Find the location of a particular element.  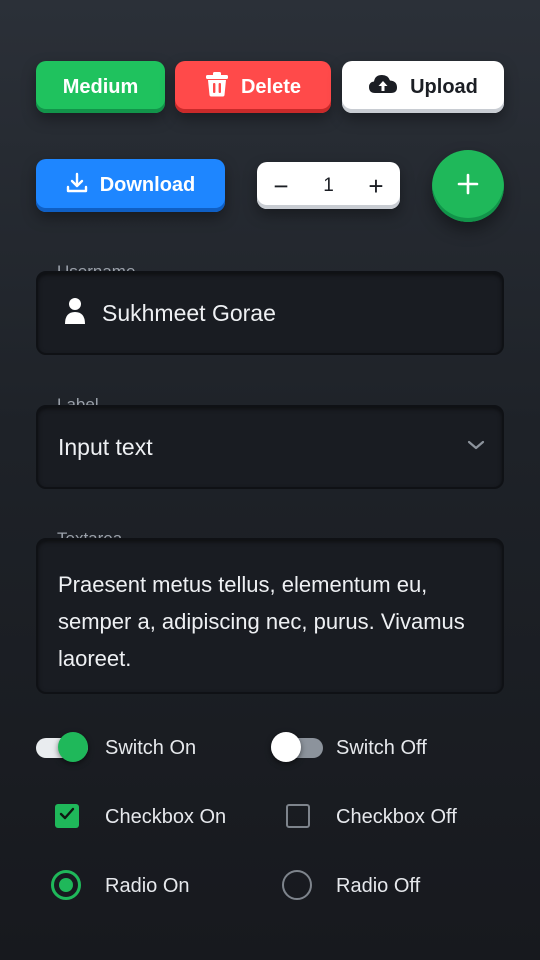

username-field: Sukhmeet Gorae is located at coordinates (270, 313).